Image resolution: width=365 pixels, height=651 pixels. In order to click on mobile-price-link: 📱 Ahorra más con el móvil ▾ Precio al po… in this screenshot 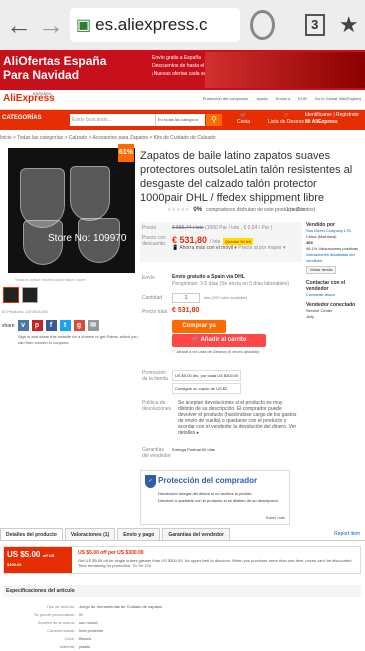, I will do `click(229, 248)`.